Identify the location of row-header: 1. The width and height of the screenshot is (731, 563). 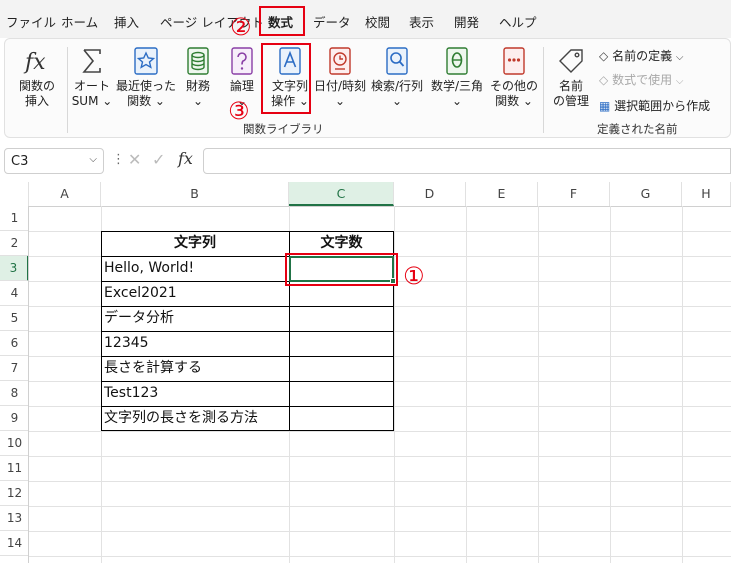
(14, 218).